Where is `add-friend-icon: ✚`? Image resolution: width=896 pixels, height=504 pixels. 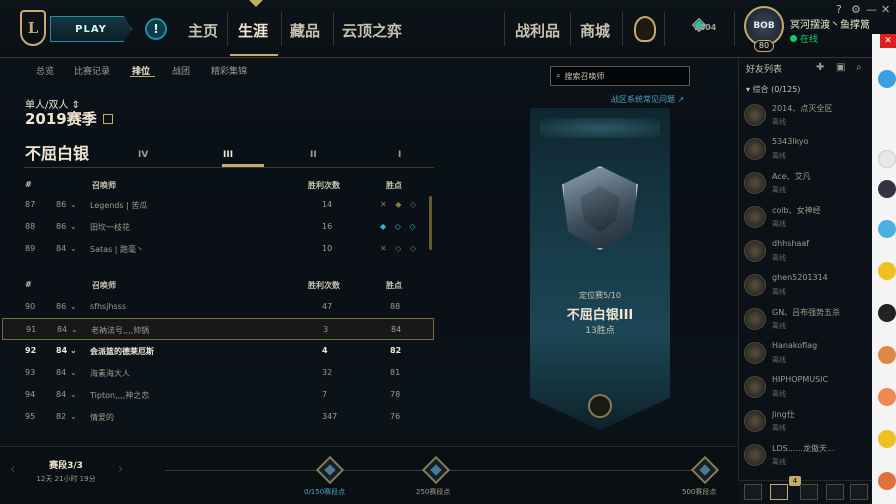
add-friend-icon: ✚ is located at coordinates (820, 67).